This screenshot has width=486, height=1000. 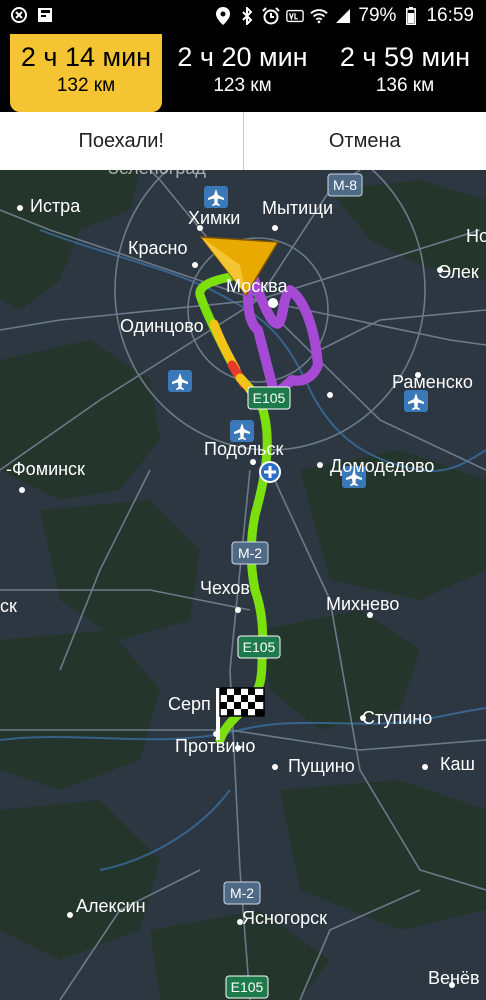 I want to click on route-distance: 123 км, so click(x=242, y=85).